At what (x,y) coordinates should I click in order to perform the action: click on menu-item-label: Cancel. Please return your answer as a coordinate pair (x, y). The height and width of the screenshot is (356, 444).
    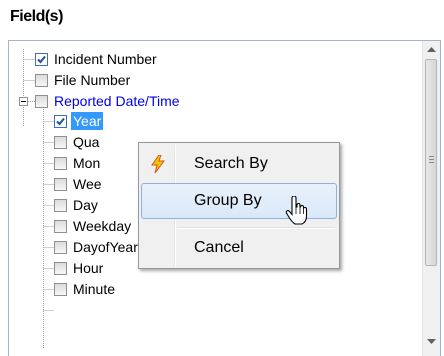
    Looking at the image, I should click on (219, 247).